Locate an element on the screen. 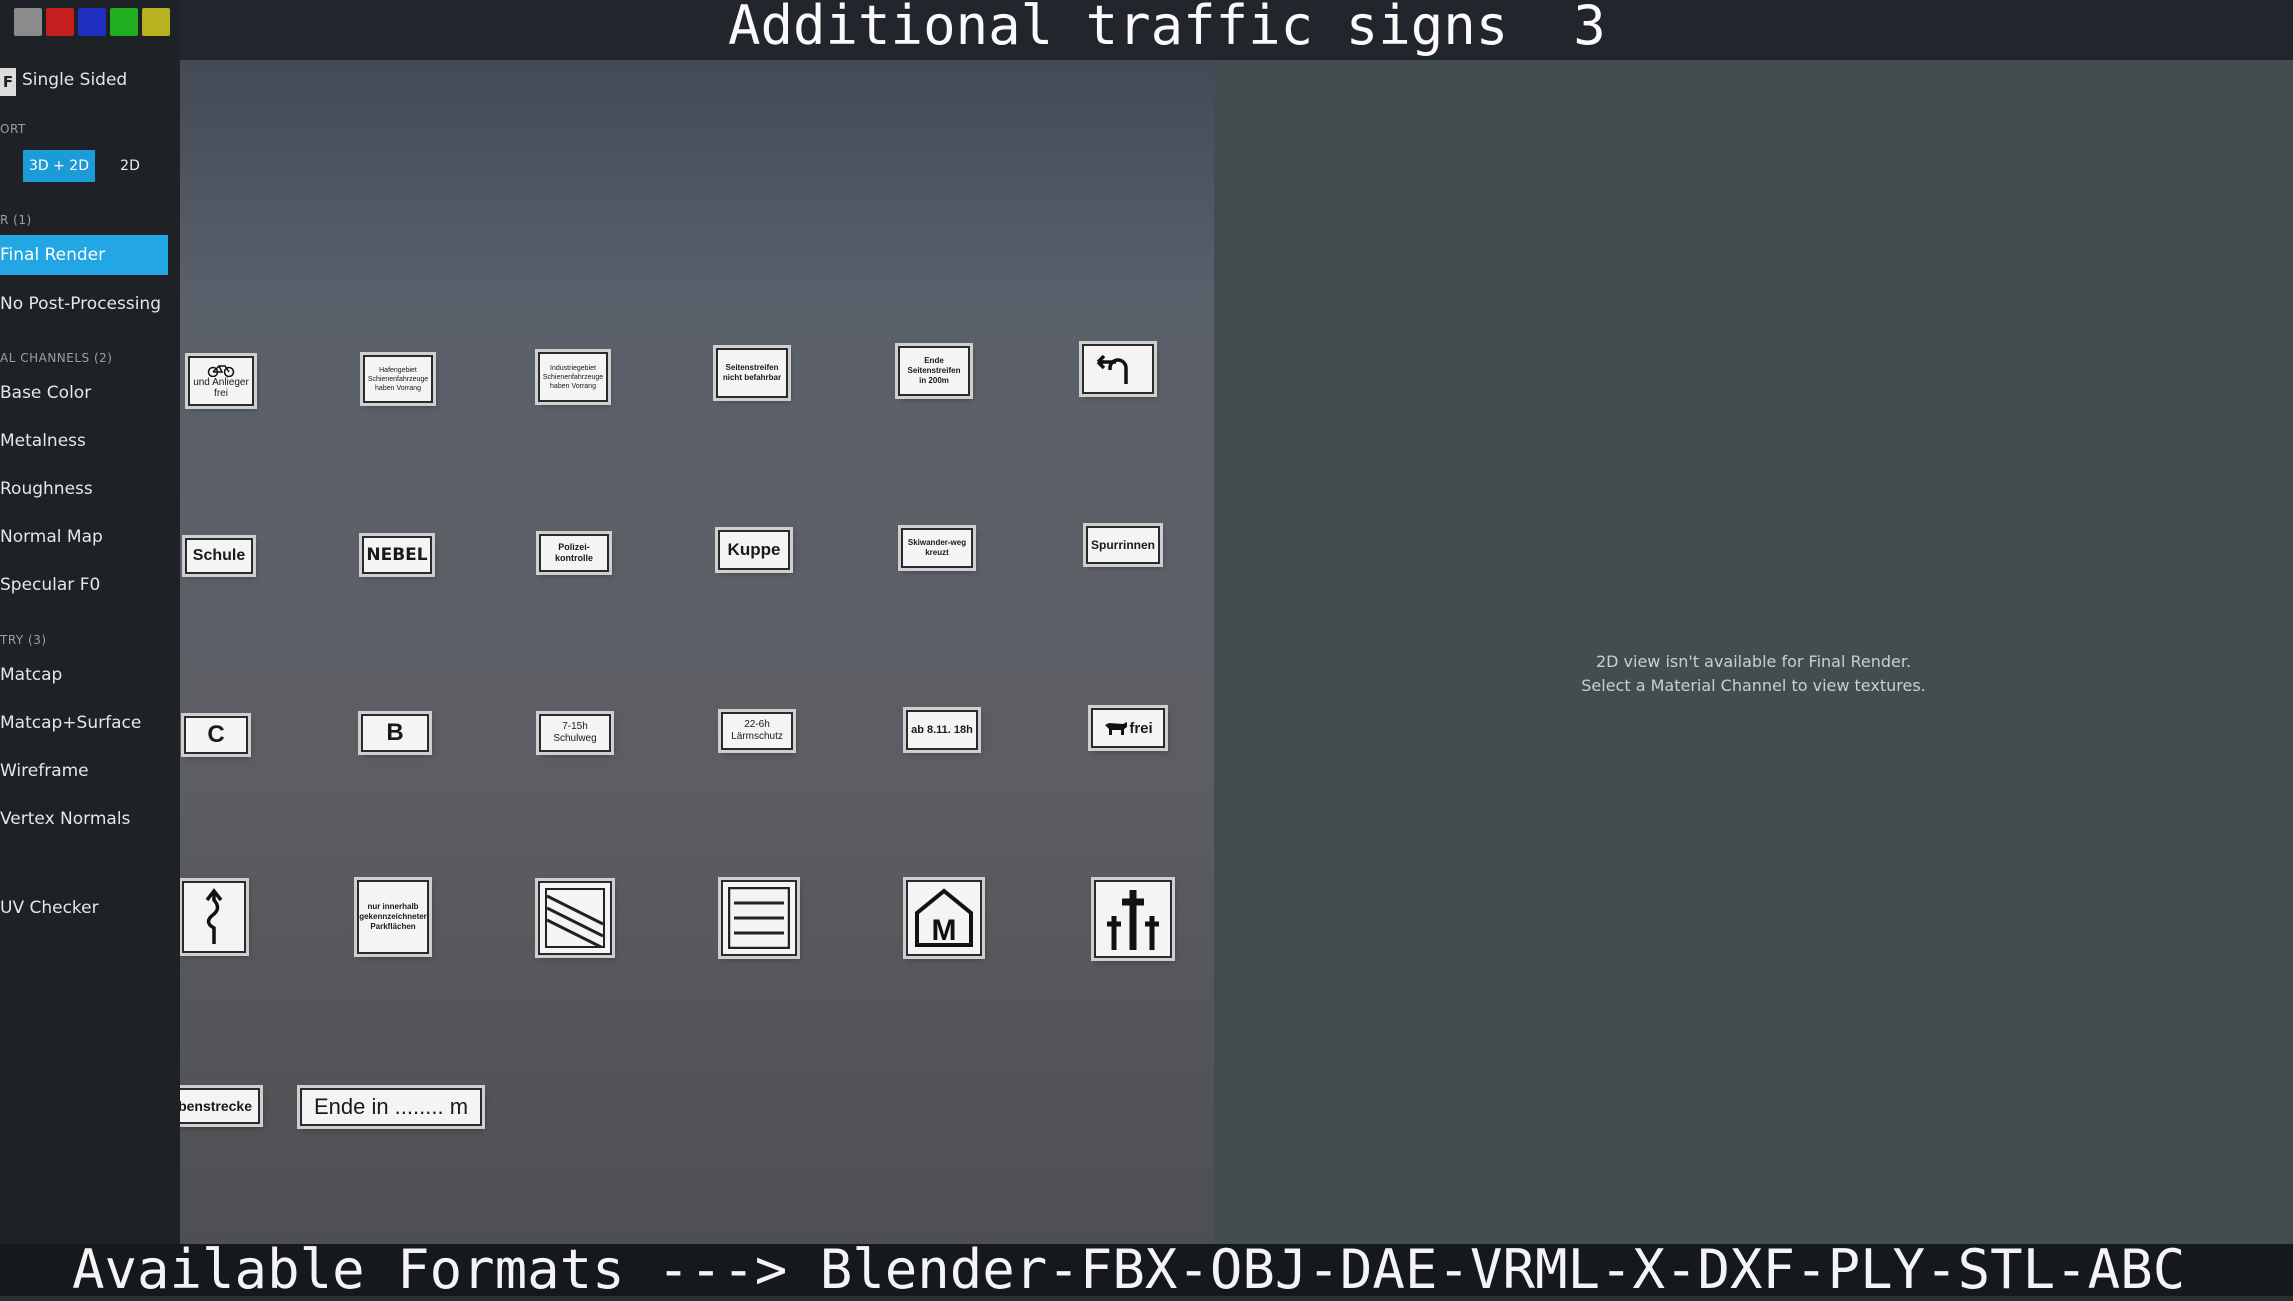 This screenshot has width=2293, height=1301. sign-horizontal-lines is located at coordinates (759, 918).